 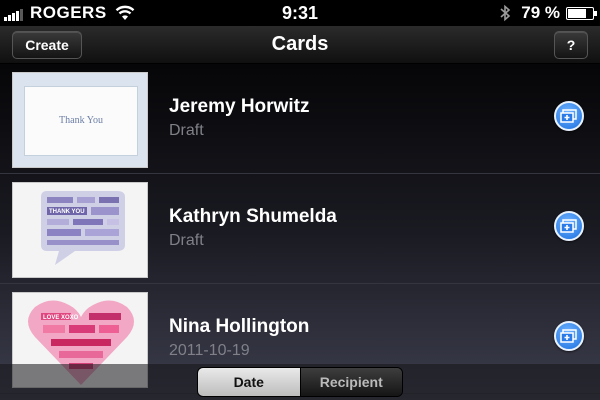 I want to click on sort-toolbar: Date Recipient, so click(x=300, y=382).